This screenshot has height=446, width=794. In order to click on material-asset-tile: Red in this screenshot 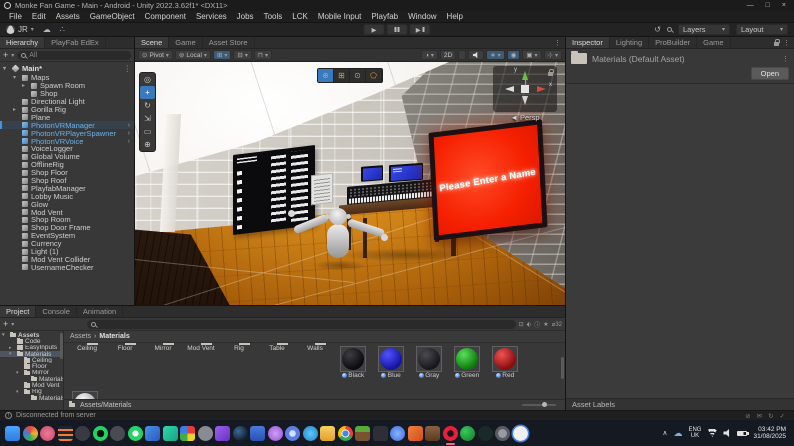, I will do `click(505, 362)`.